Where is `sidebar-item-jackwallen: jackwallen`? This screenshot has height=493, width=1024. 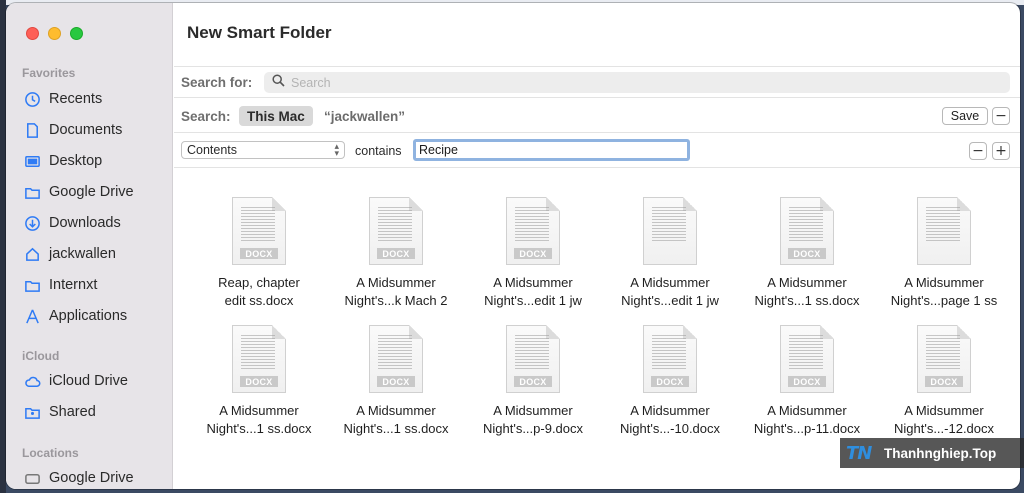 sidebar-item-jackwallen: jackwallen is located at coordinates (69, 254).